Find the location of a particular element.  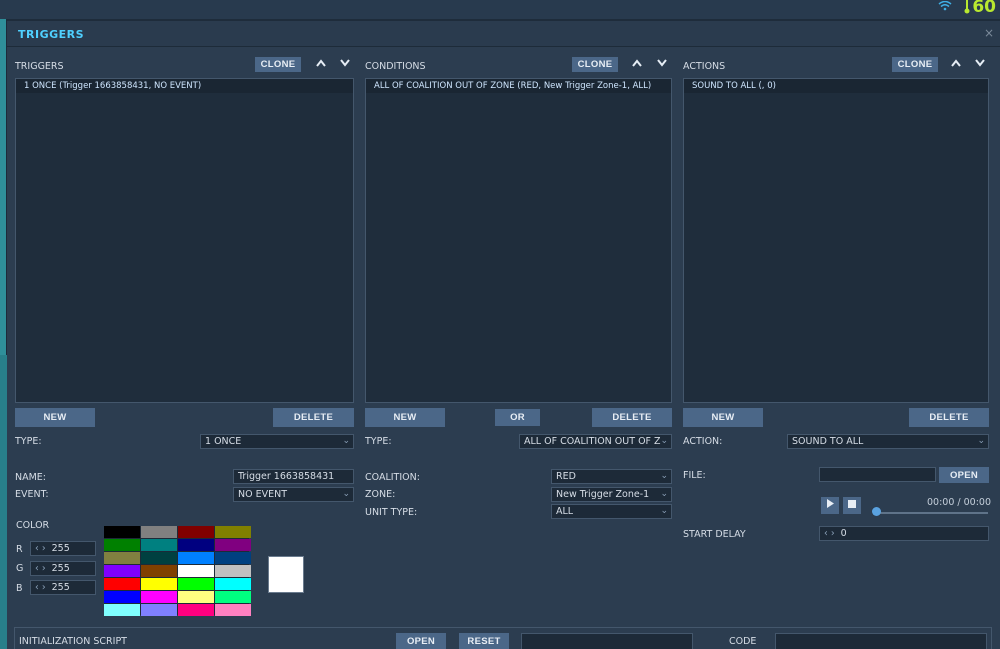

list-item: SOUND TO ALL (, 0) is located at coordinates (836, 86).